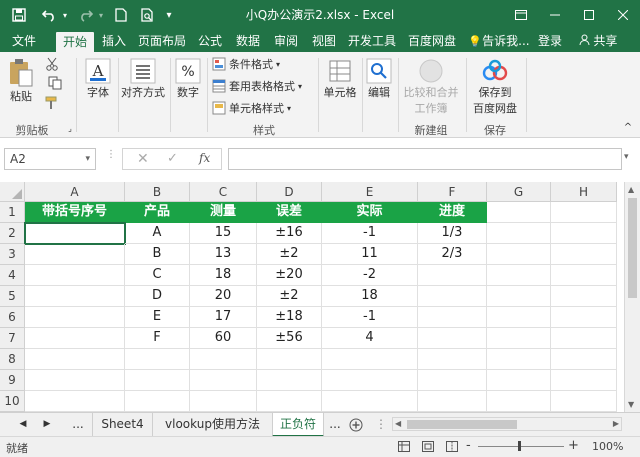 The width and height of the screenshot is (640, 457). Describe the element at coordinates (251, 108) in the screenshot. I see `cell-styles-button: 单元格样式 ▾` at that location.